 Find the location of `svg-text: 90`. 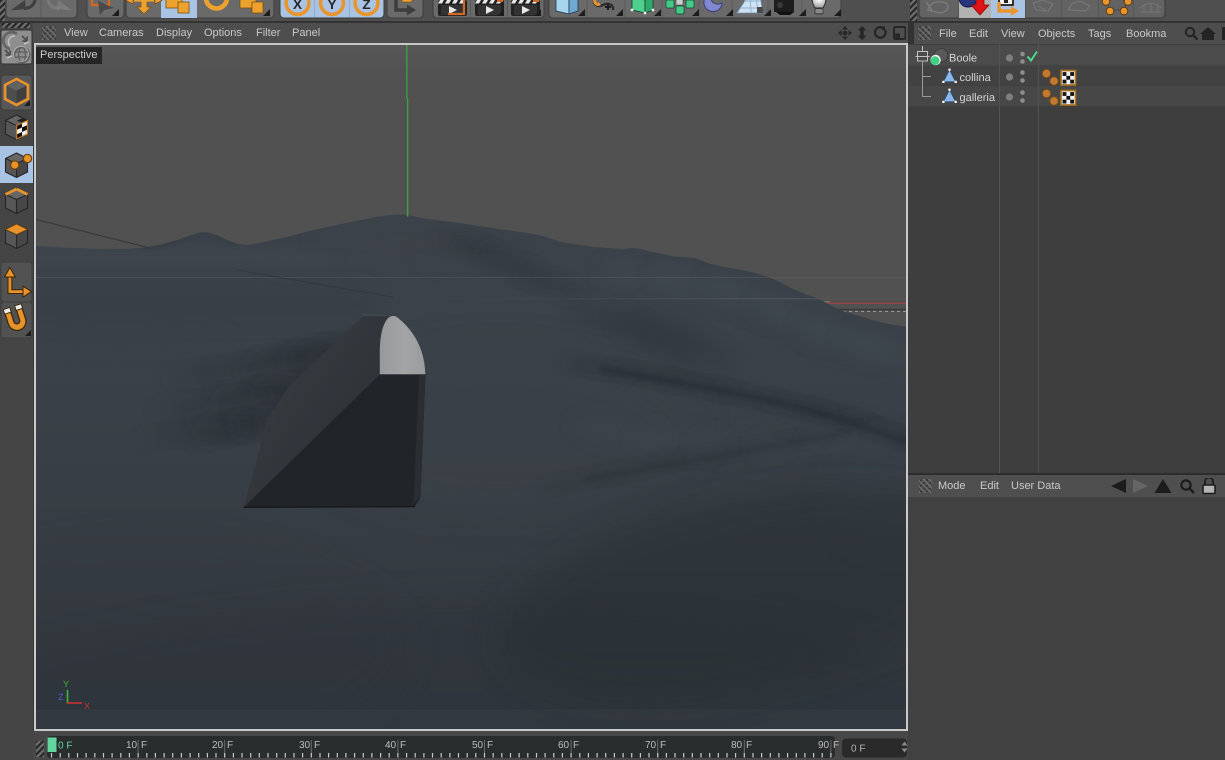

svg-text: 90 is located at coordinates (824, 745).